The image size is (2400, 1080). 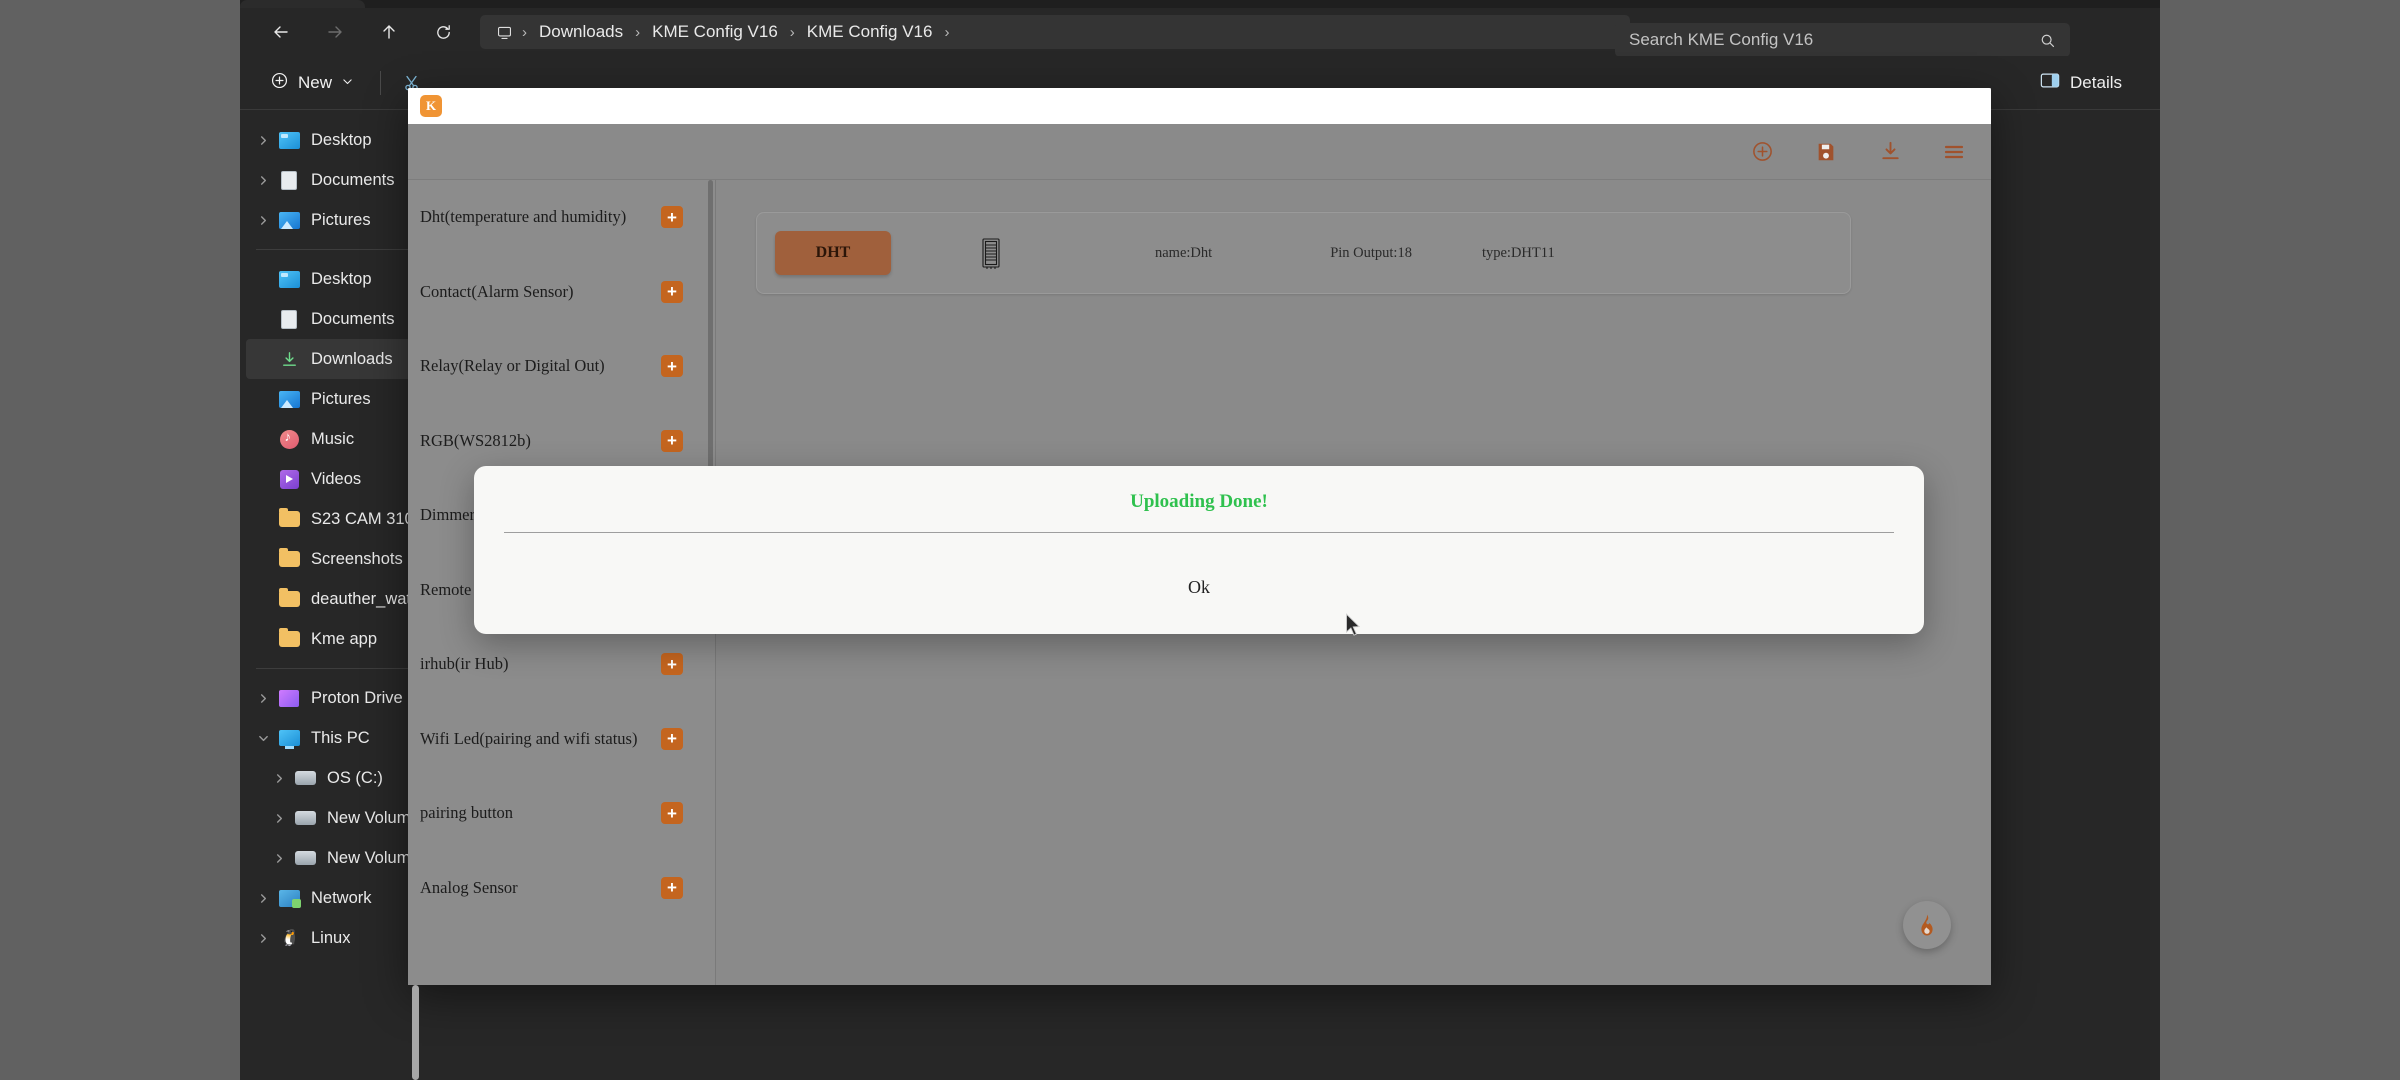 What do you see at coordinates (715, 32) in the screenshot?
I see `breadcrumb-item-kme-config-1: KME Config V16` at bounding box center [715, 32].